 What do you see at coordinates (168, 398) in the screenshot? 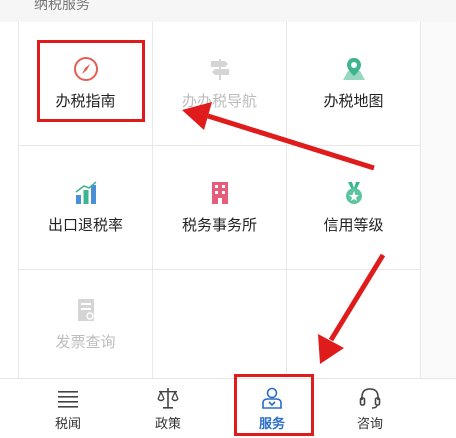
I see `scales-icon` at bounding box center [168, 398].